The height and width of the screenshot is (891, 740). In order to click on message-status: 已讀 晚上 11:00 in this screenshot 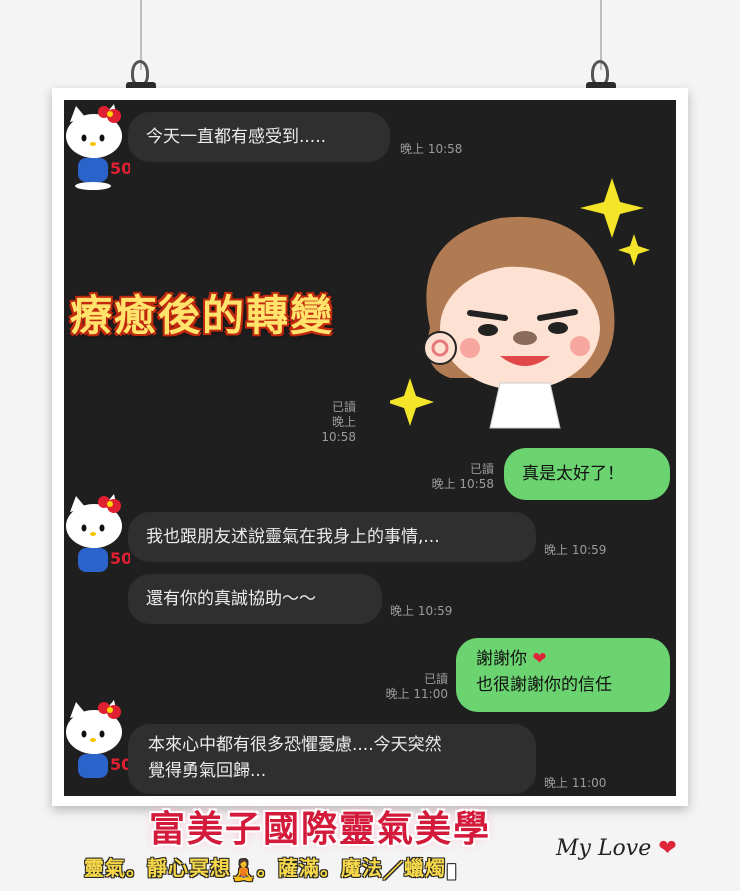, I will do `click(414, 687)`.